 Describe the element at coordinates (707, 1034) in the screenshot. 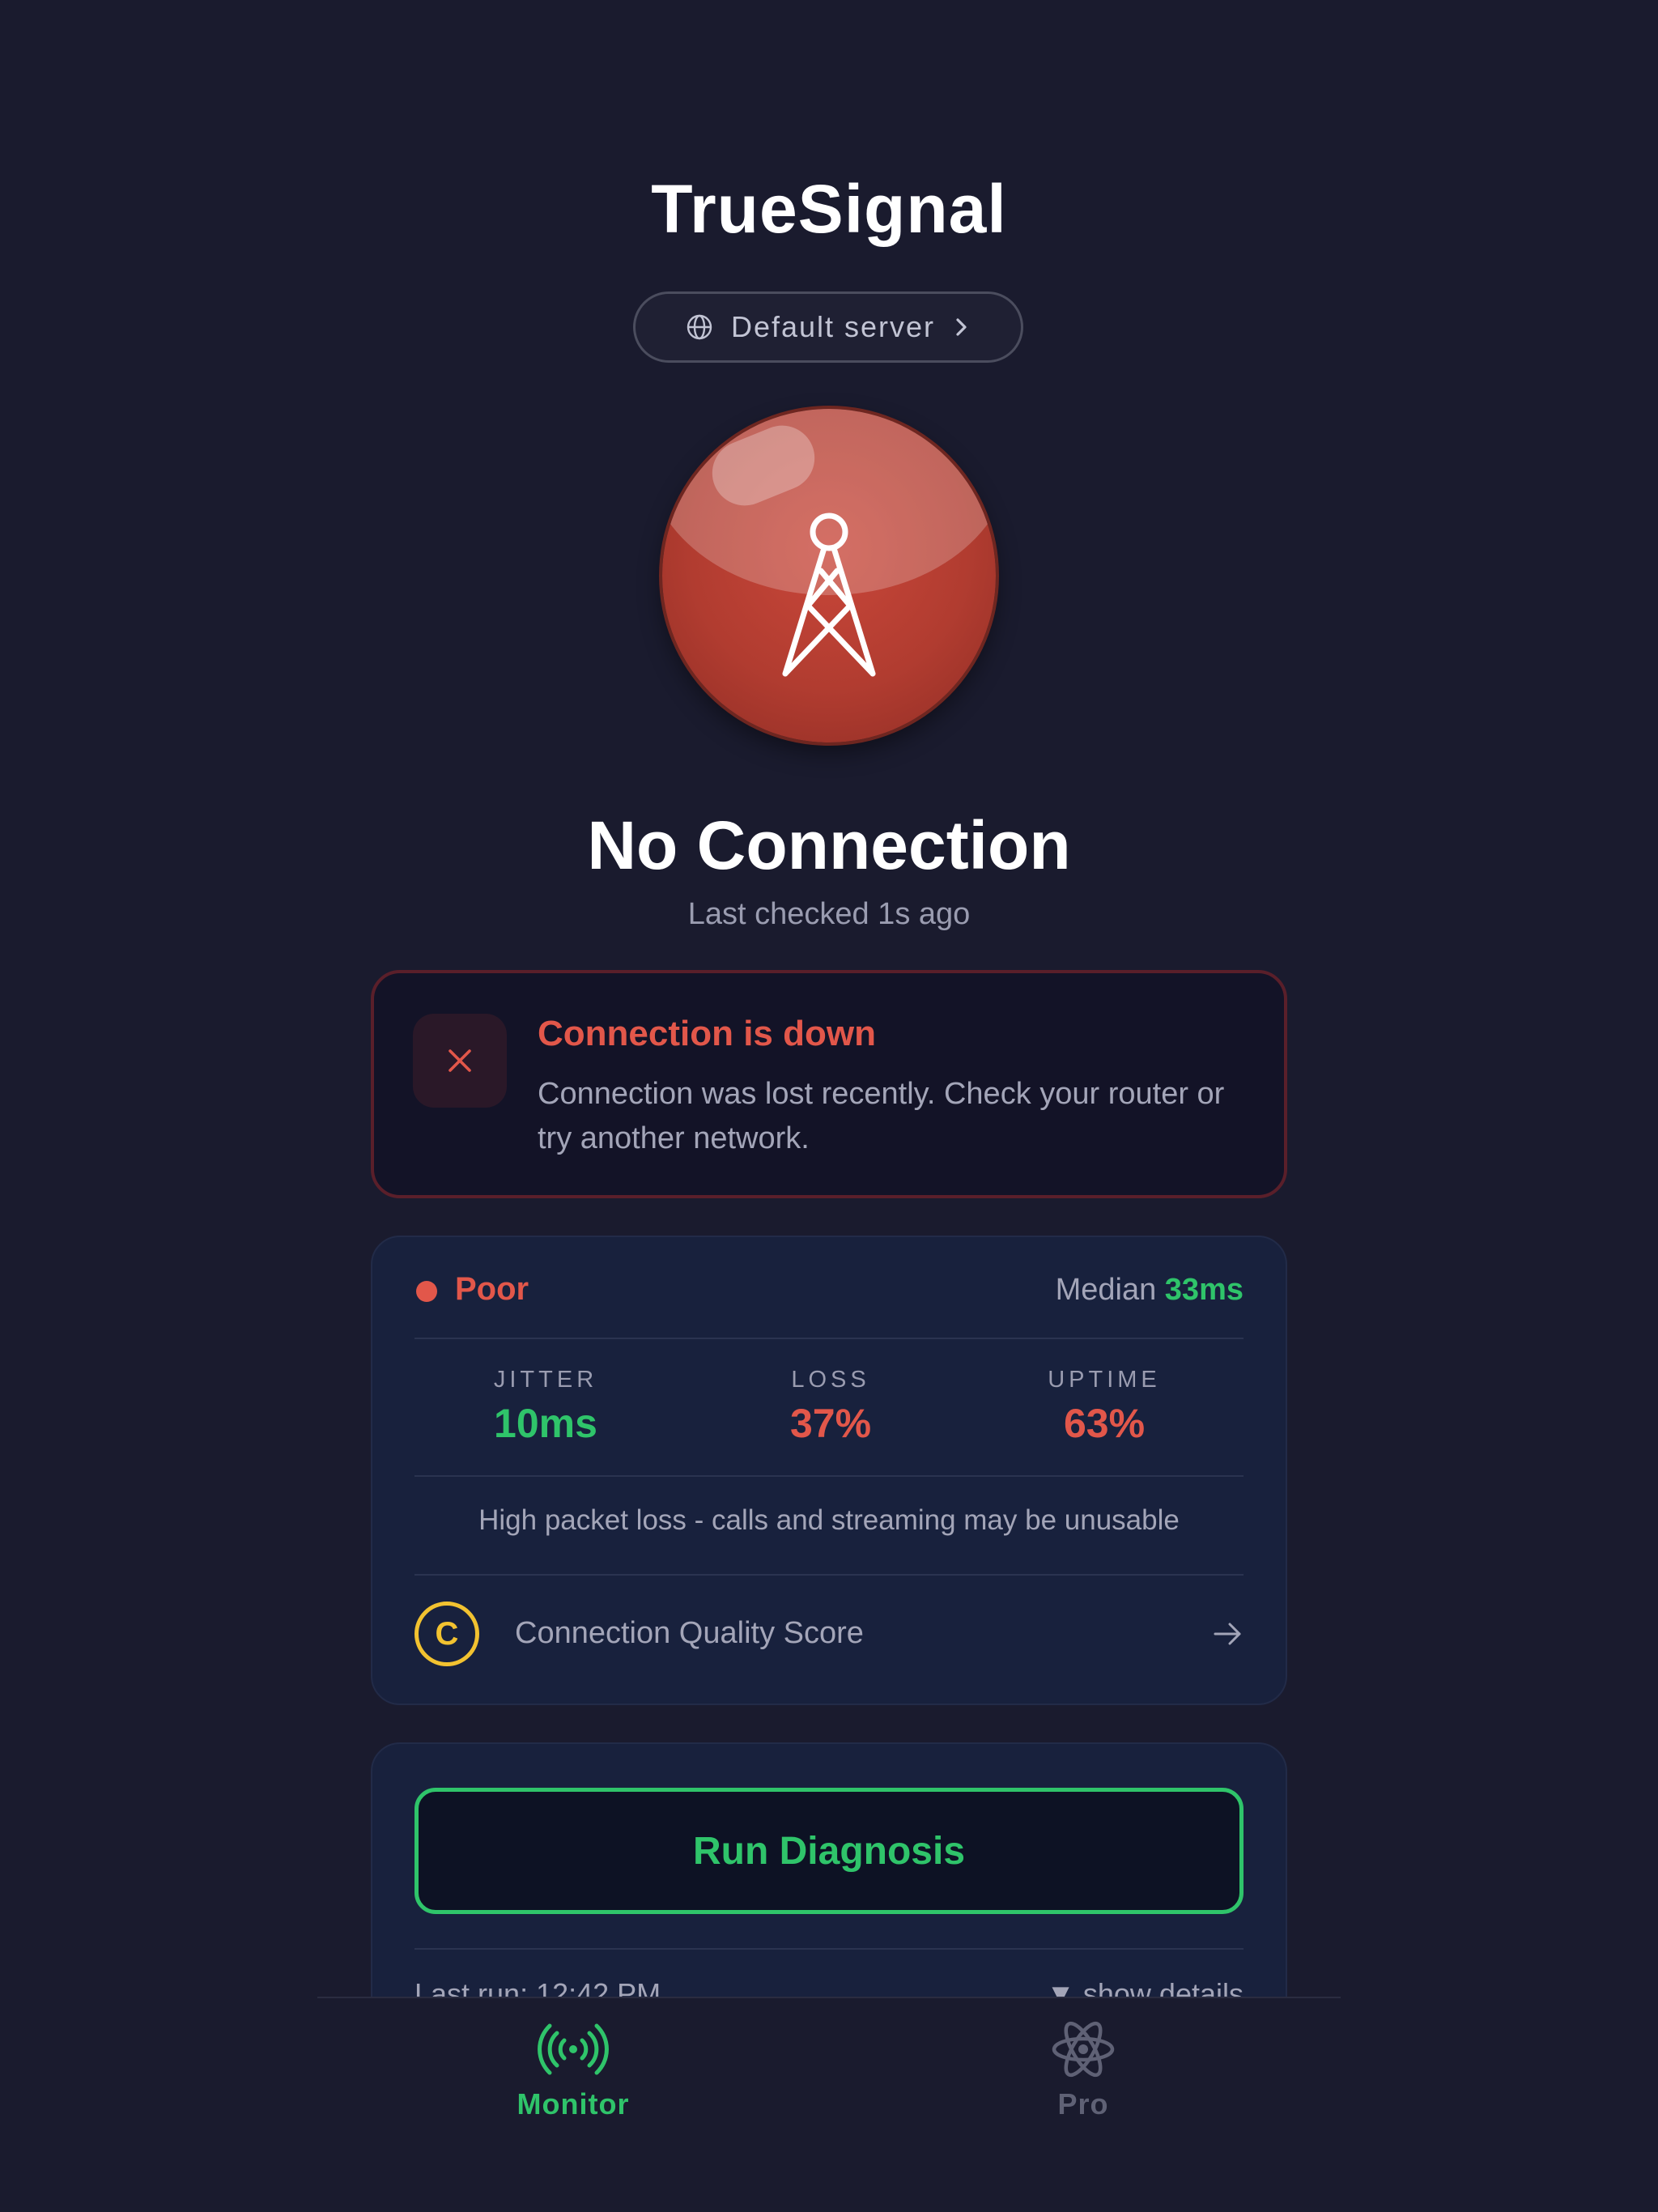

I see `alert-title: Connection is down` at that location.